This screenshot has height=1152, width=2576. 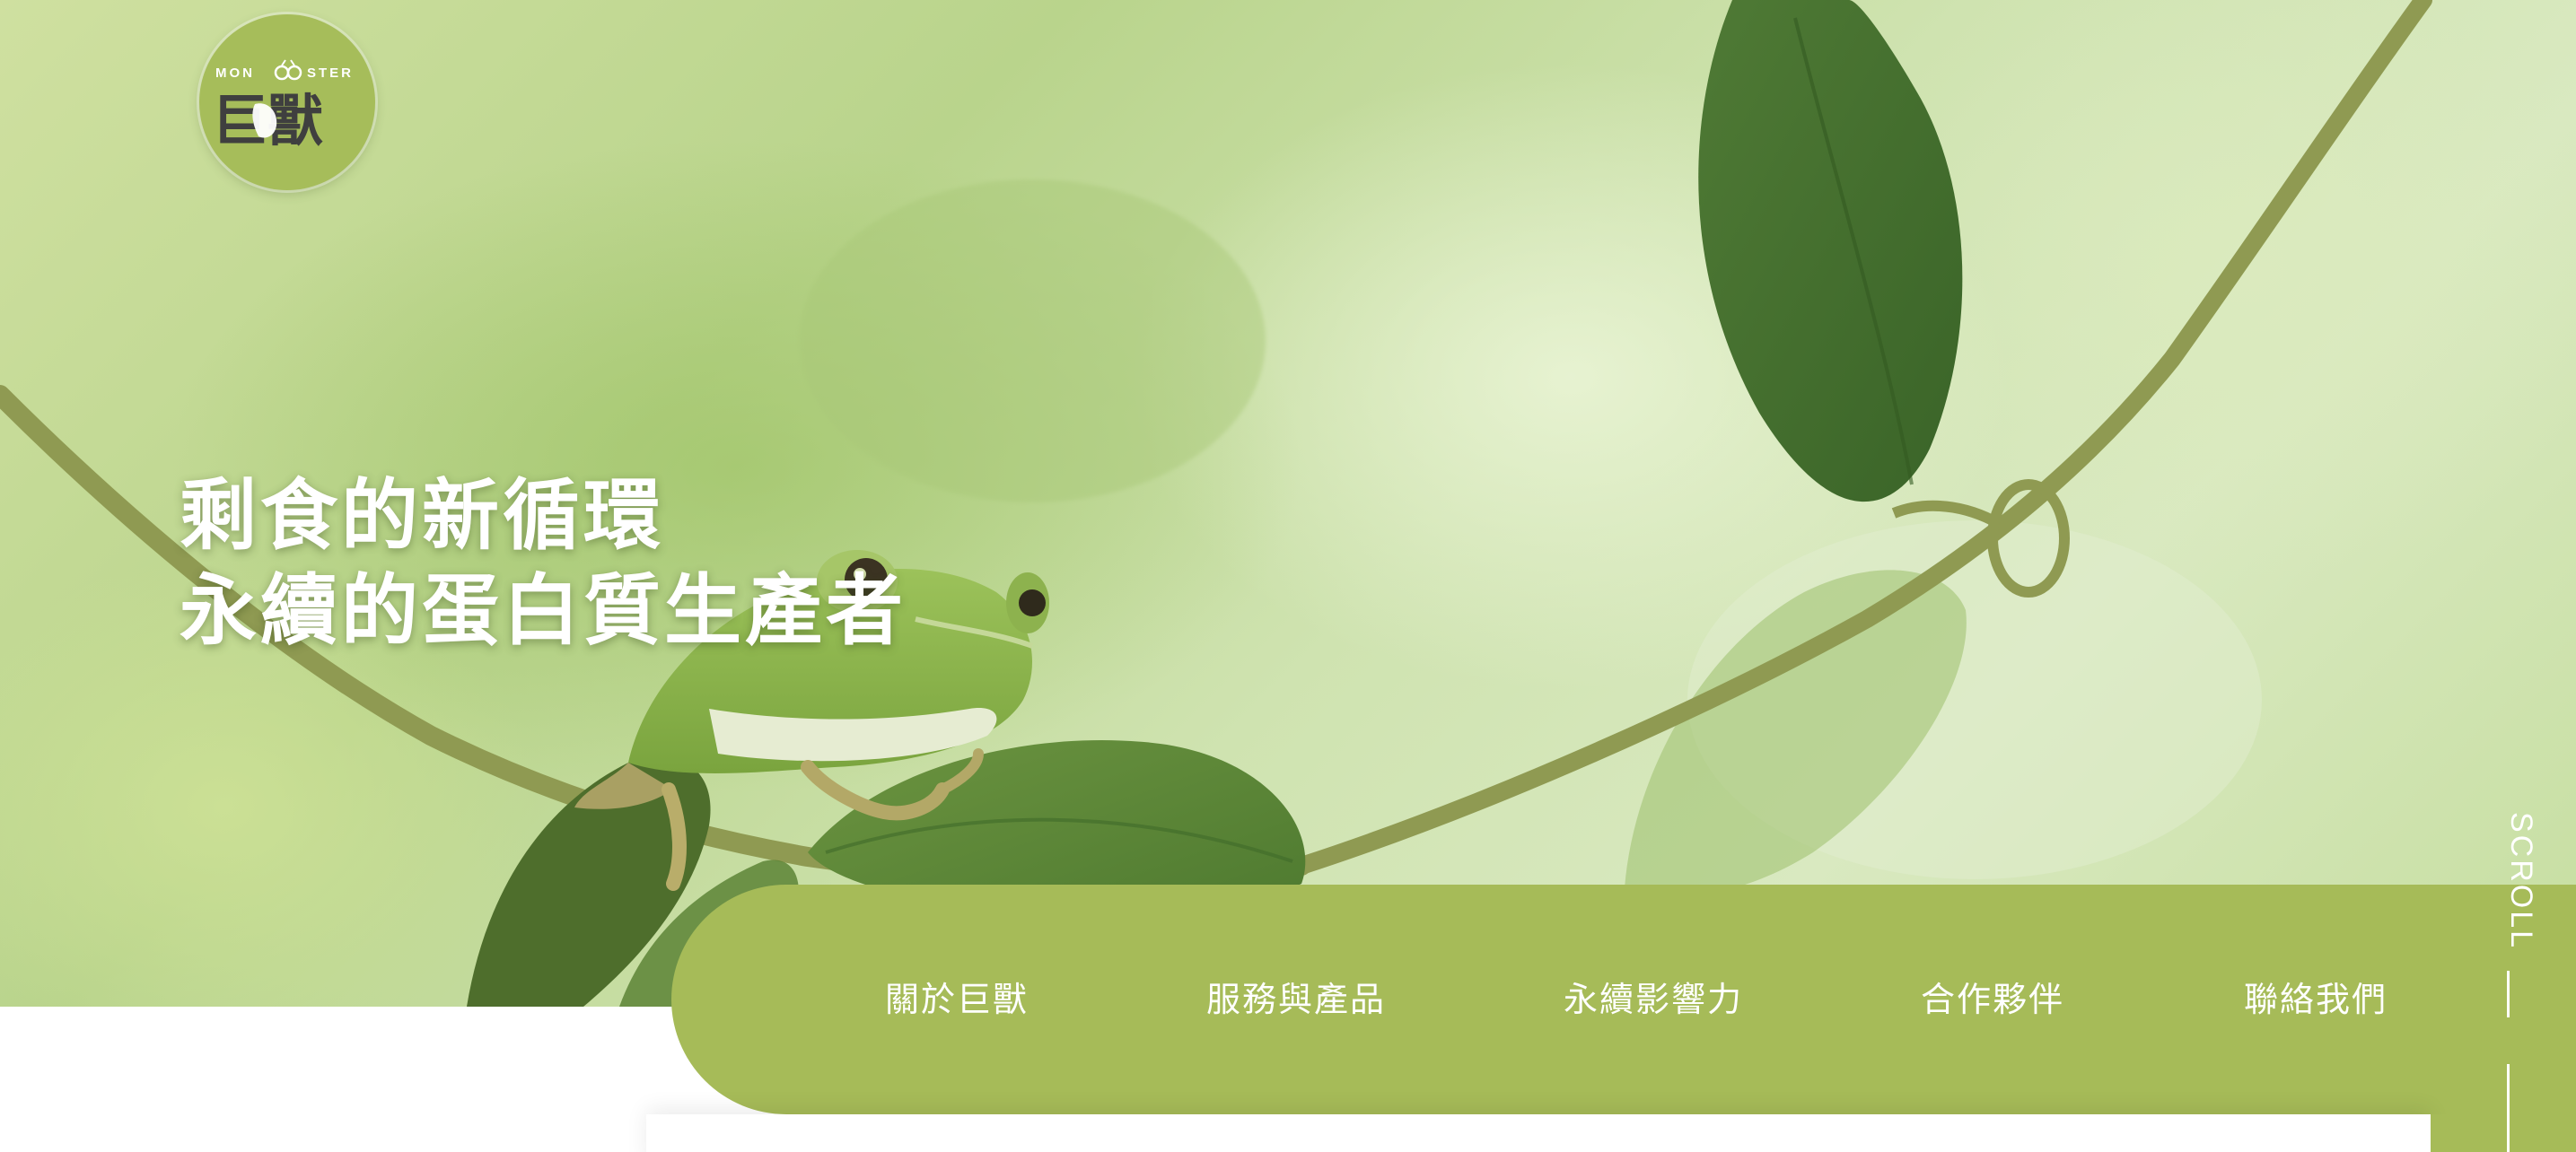 What do you see at coordinates (283, 106) in the screenshot?
I see `monster-logo-icon: MON STER 巨獸` at bounding box center [283, 106].